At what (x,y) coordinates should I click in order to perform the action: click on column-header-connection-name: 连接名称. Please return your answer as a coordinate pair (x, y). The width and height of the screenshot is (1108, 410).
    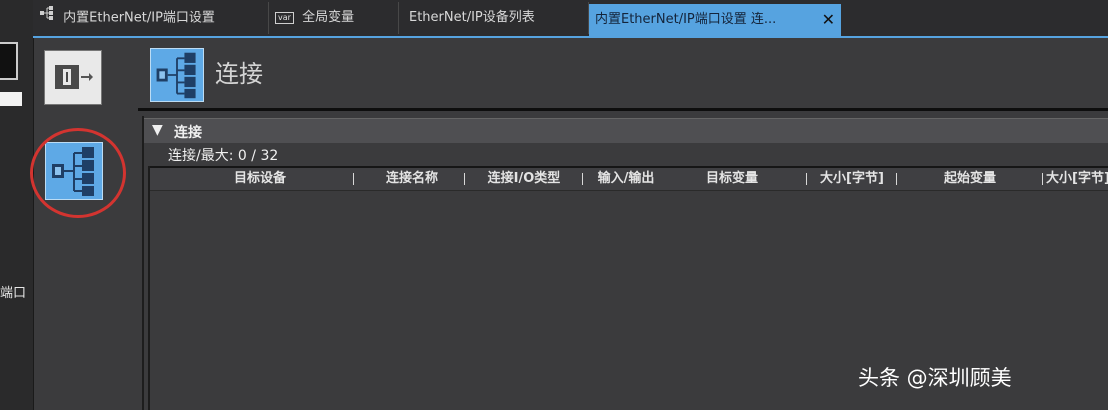
    Looking at the image, I should click on (412, 179).